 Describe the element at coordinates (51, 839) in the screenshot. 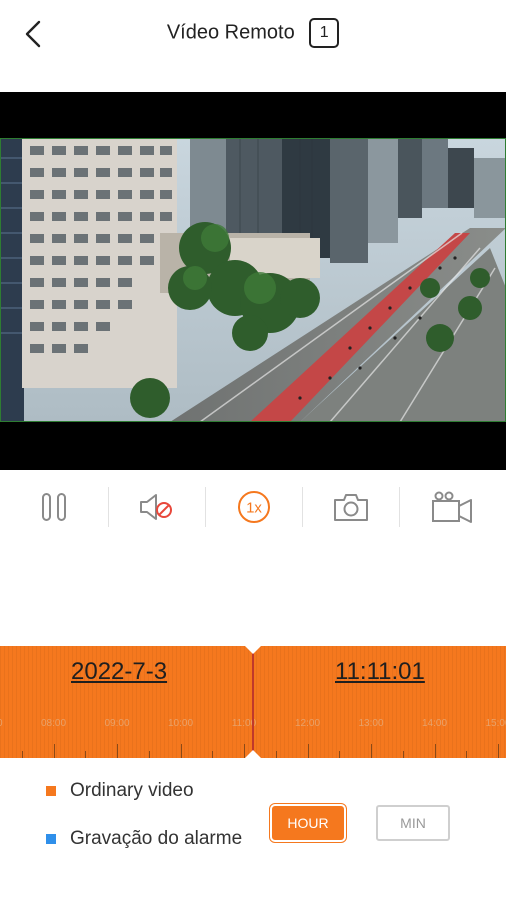

I see `alarm-video-swatch` at that location.